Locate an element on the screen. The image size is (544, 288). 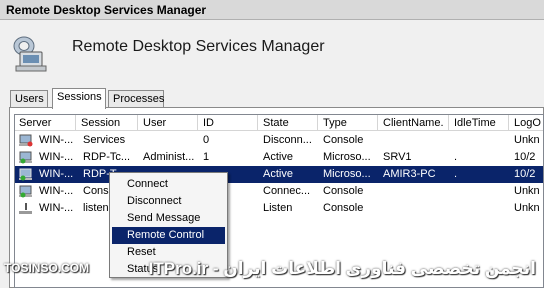
cell-id: 1 is located at coordinates (206, 157).